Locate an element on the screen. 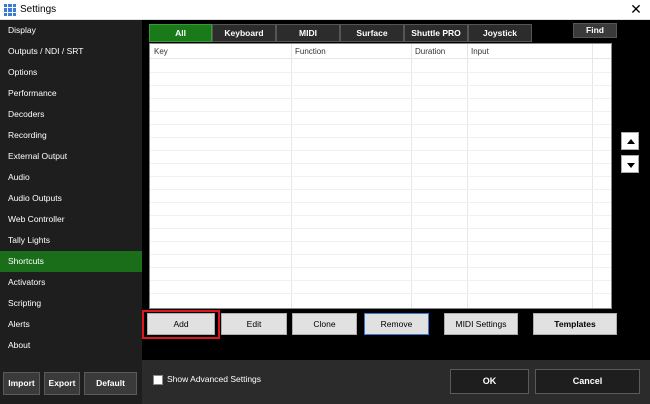 The image size is (650, 404). default-button: Default is located at coordinates (110, 383).